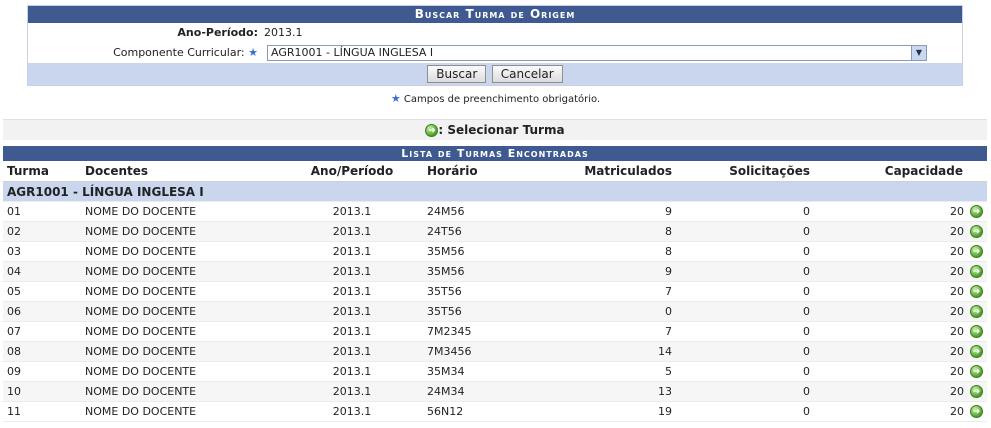 Image resolution: width=991 pixels, height=428 pixels. I want to click on col-header-matriculados: Matriculados, so click(609, 171).